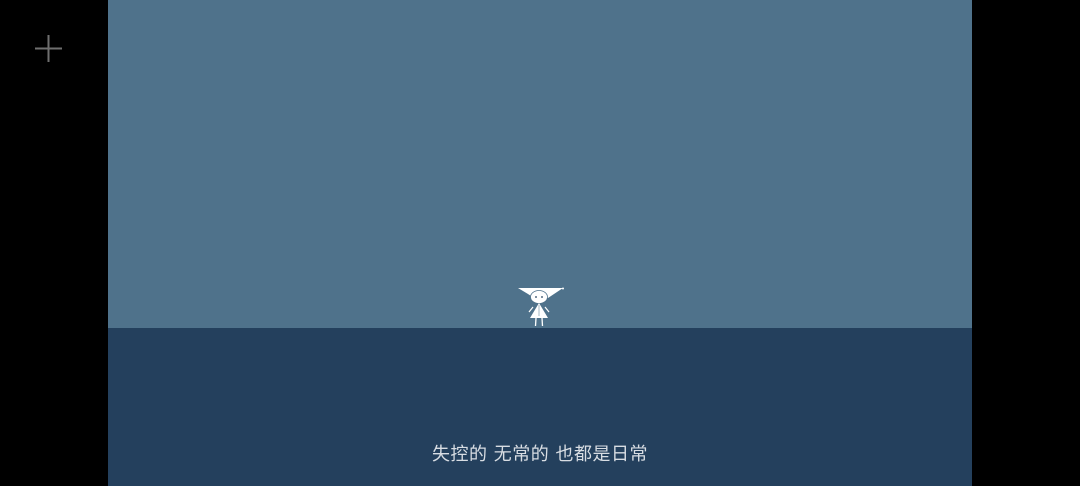 The height and width of the screenshot is (486, 1080). What do you see at coordinates (48, 48) in the screenshot?
I see `crosshair-icon` at bounding box center [48, 48].